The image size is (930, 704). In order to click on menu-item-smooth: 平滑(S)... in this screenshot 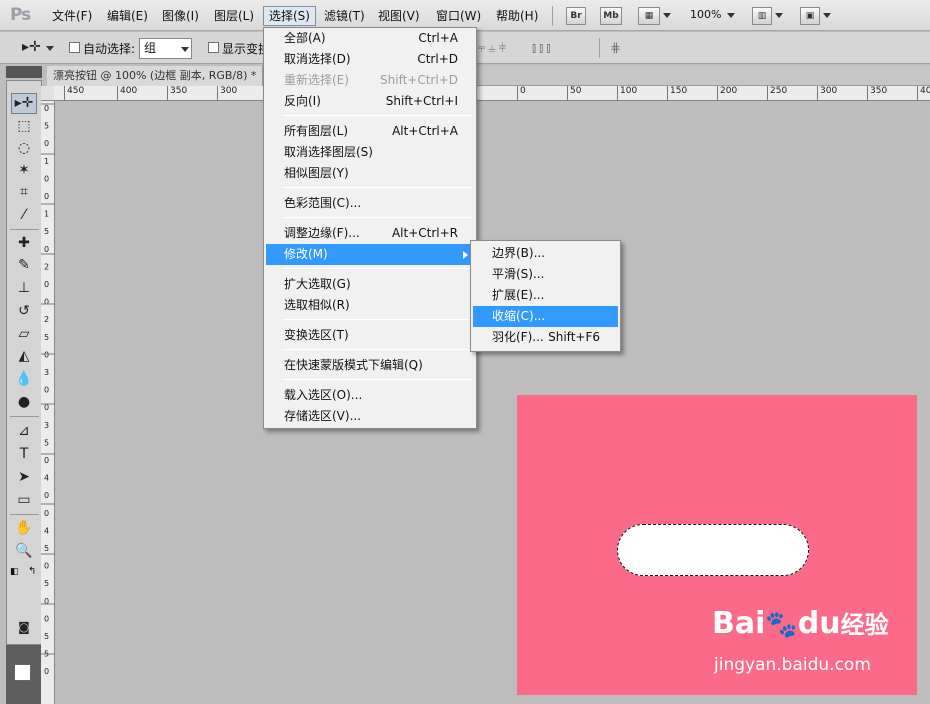, I will do `click(545, 274)`.